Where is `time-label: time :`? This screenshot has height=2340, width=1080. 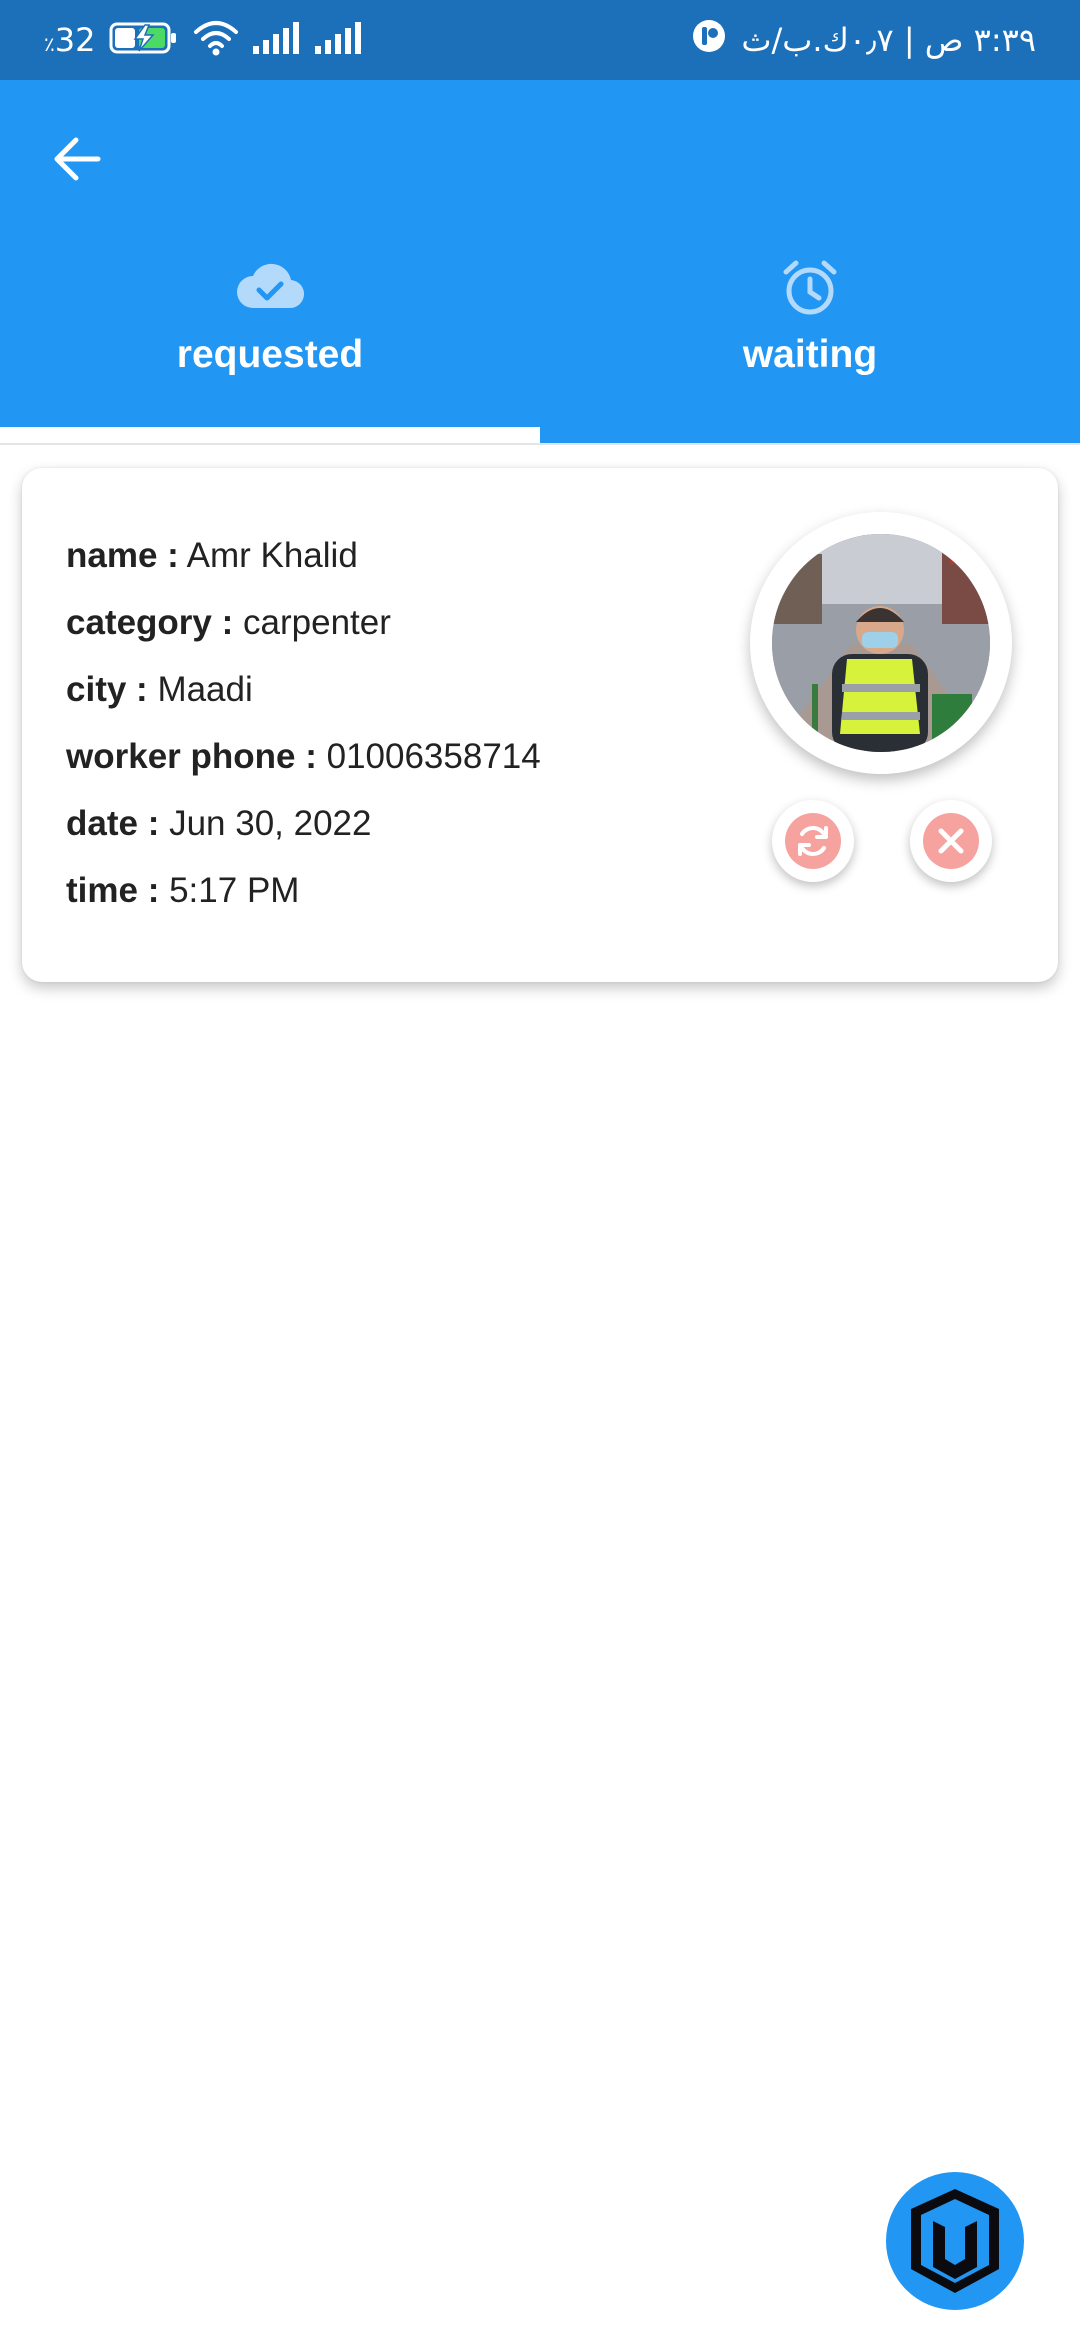 time-label: time : is located at coordinates (113, 890).